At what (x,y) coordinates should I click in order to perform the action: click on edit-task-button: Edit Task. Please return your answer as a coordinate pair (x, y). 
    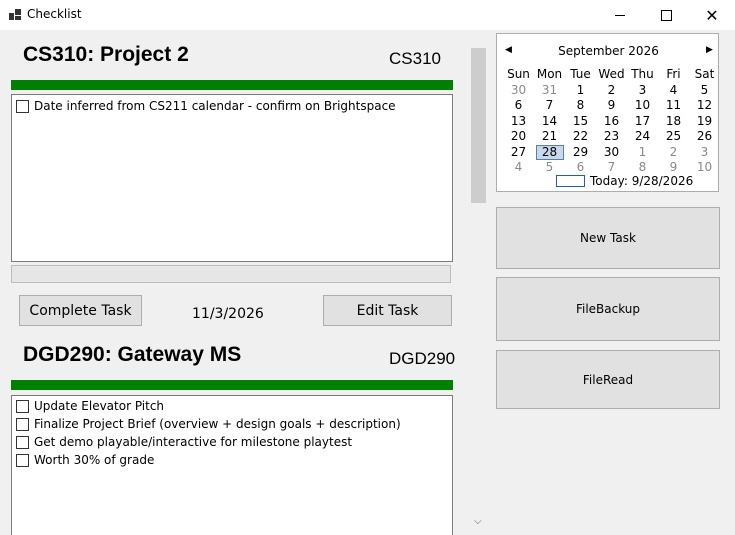
    Looking at the image, I should click on (387, 310).